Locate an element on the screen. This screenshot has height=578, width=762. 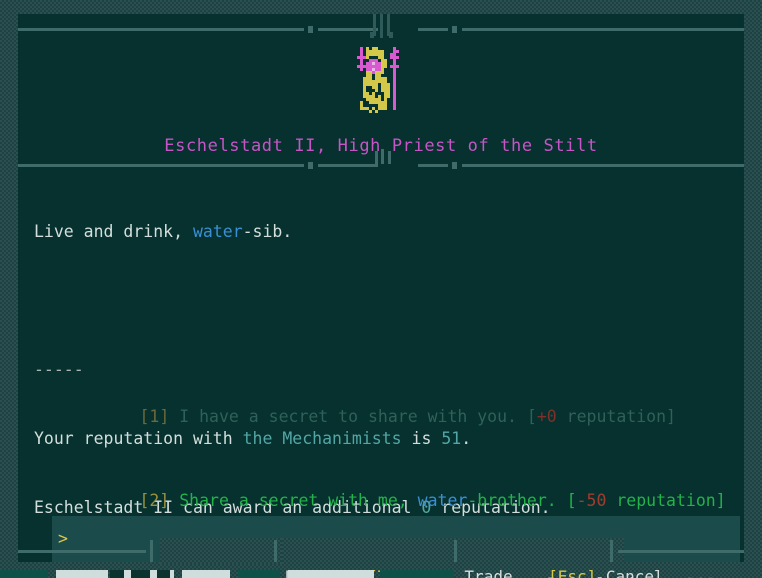
top-rule-nub-right is located at coordinates (454, 29).